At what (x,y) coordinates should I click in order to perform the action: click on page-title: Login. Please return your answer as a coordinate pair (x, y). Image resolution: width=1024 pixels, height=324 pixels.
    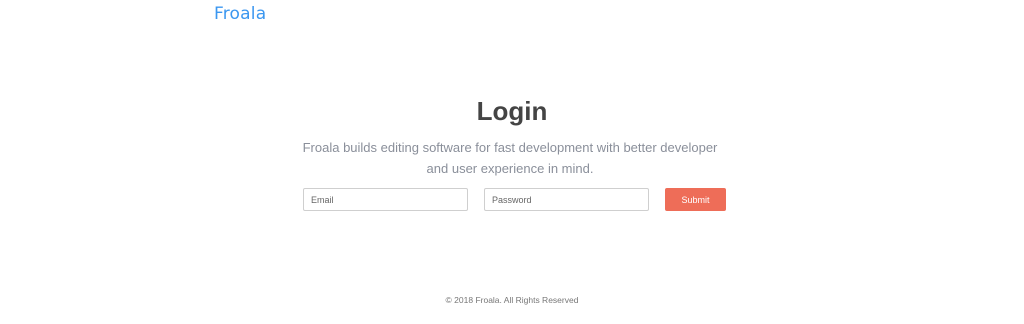
    Looking at the image, I should click on (512, 111).